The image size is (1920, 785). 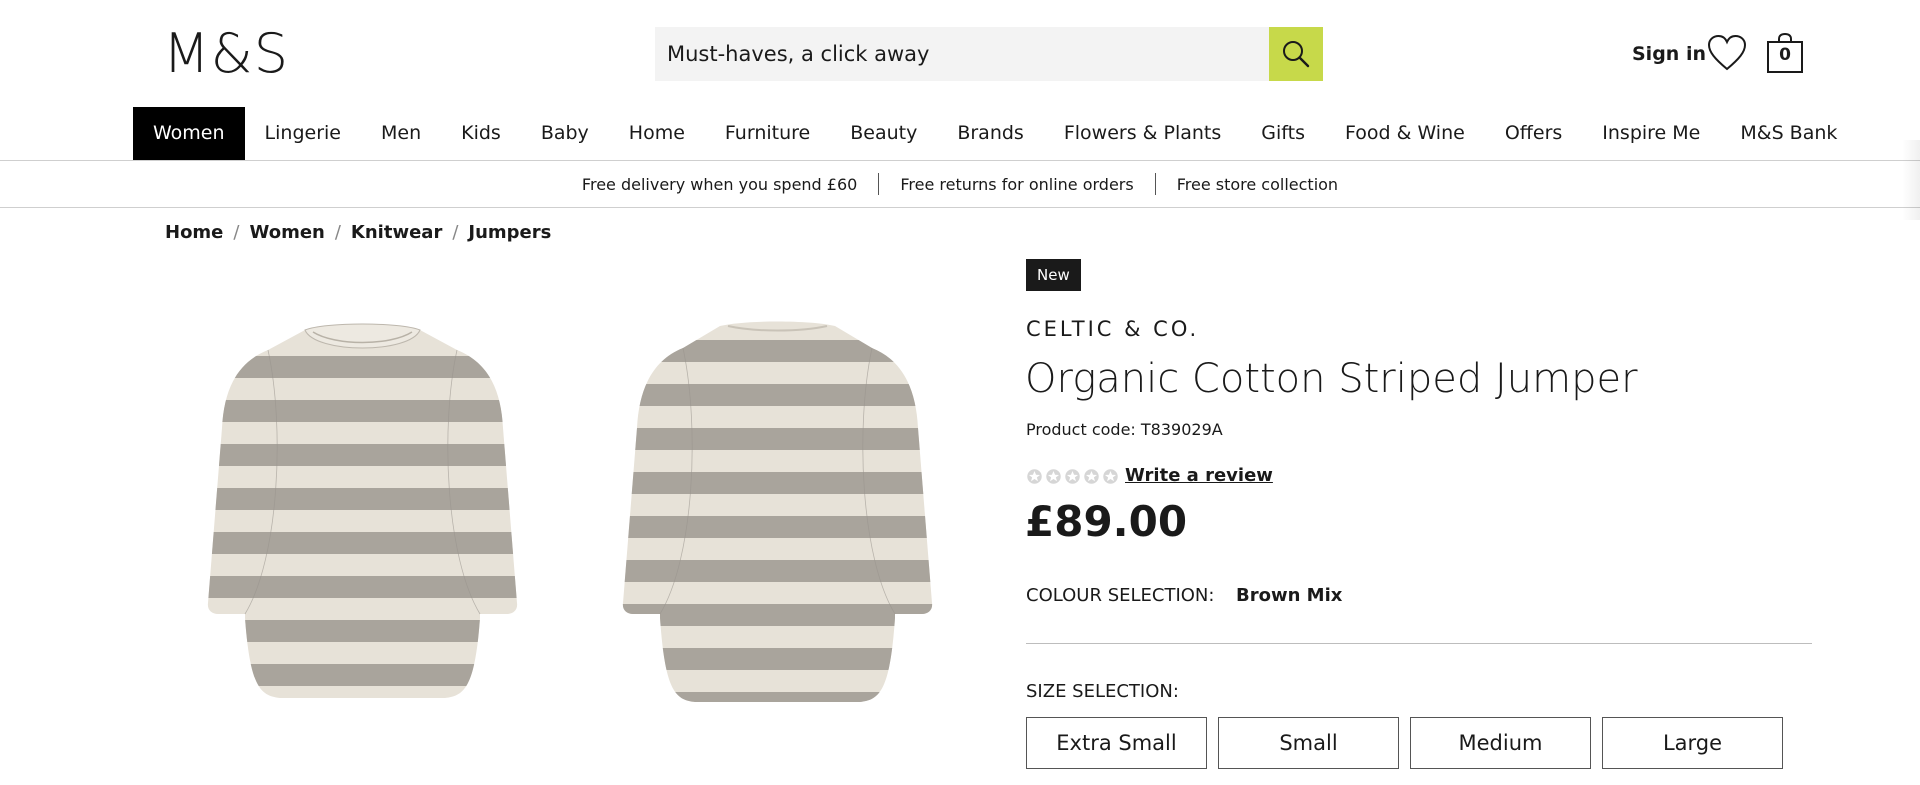 I want to click on nav-item-brands: Brands, so click(x=990, y=133).